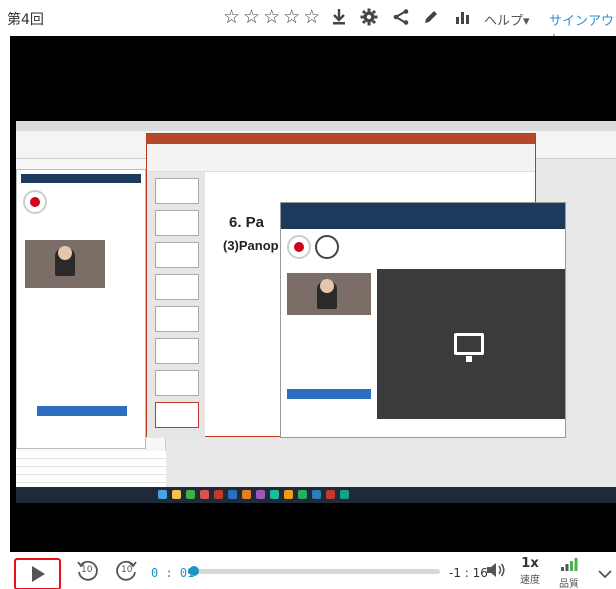 The height and width of the screenshot is (589, 616). I want to click on rating-stars: ☆ ☆ ☆ ☆ ☆, so click(271, 17).